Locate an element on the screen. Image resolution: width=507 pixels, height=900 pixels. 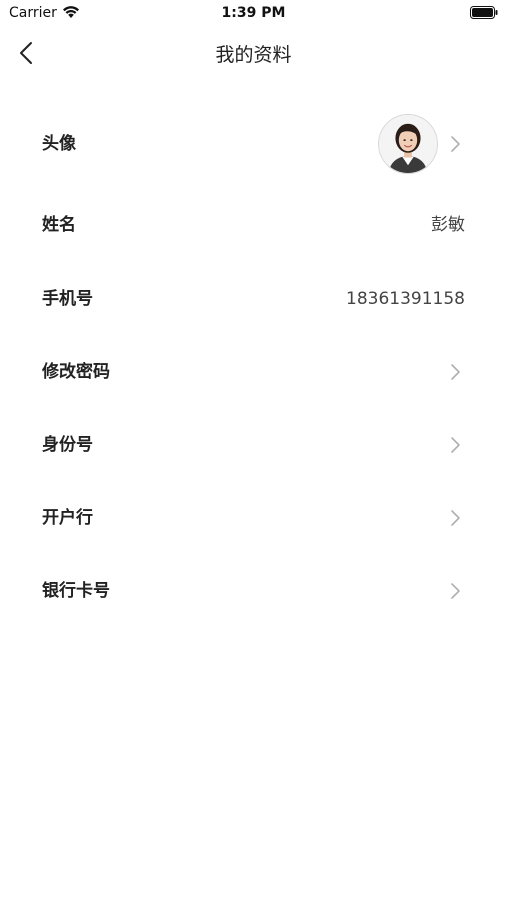
row-label: 银行卡号 is located at coordinates (76, 591).